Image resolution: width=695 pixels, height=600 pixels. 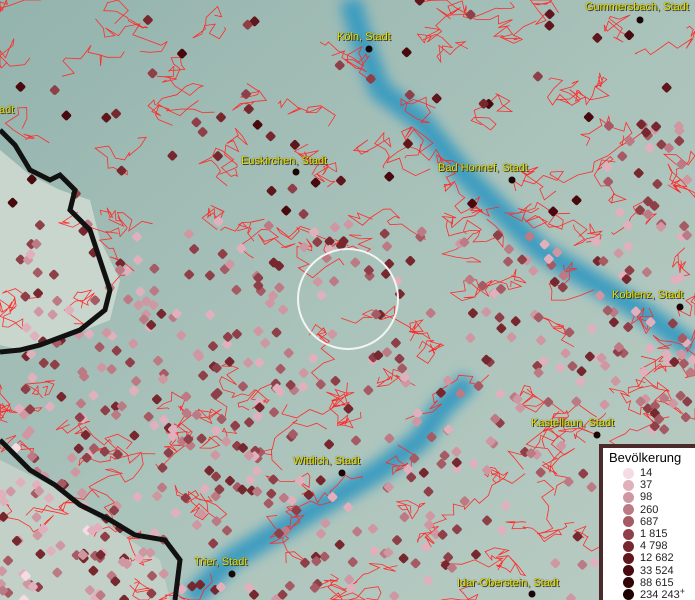 What do you see at coordinates (646, 473) in the screenshot?
I see `legend-label: 14` at bounding box center [646, 473].